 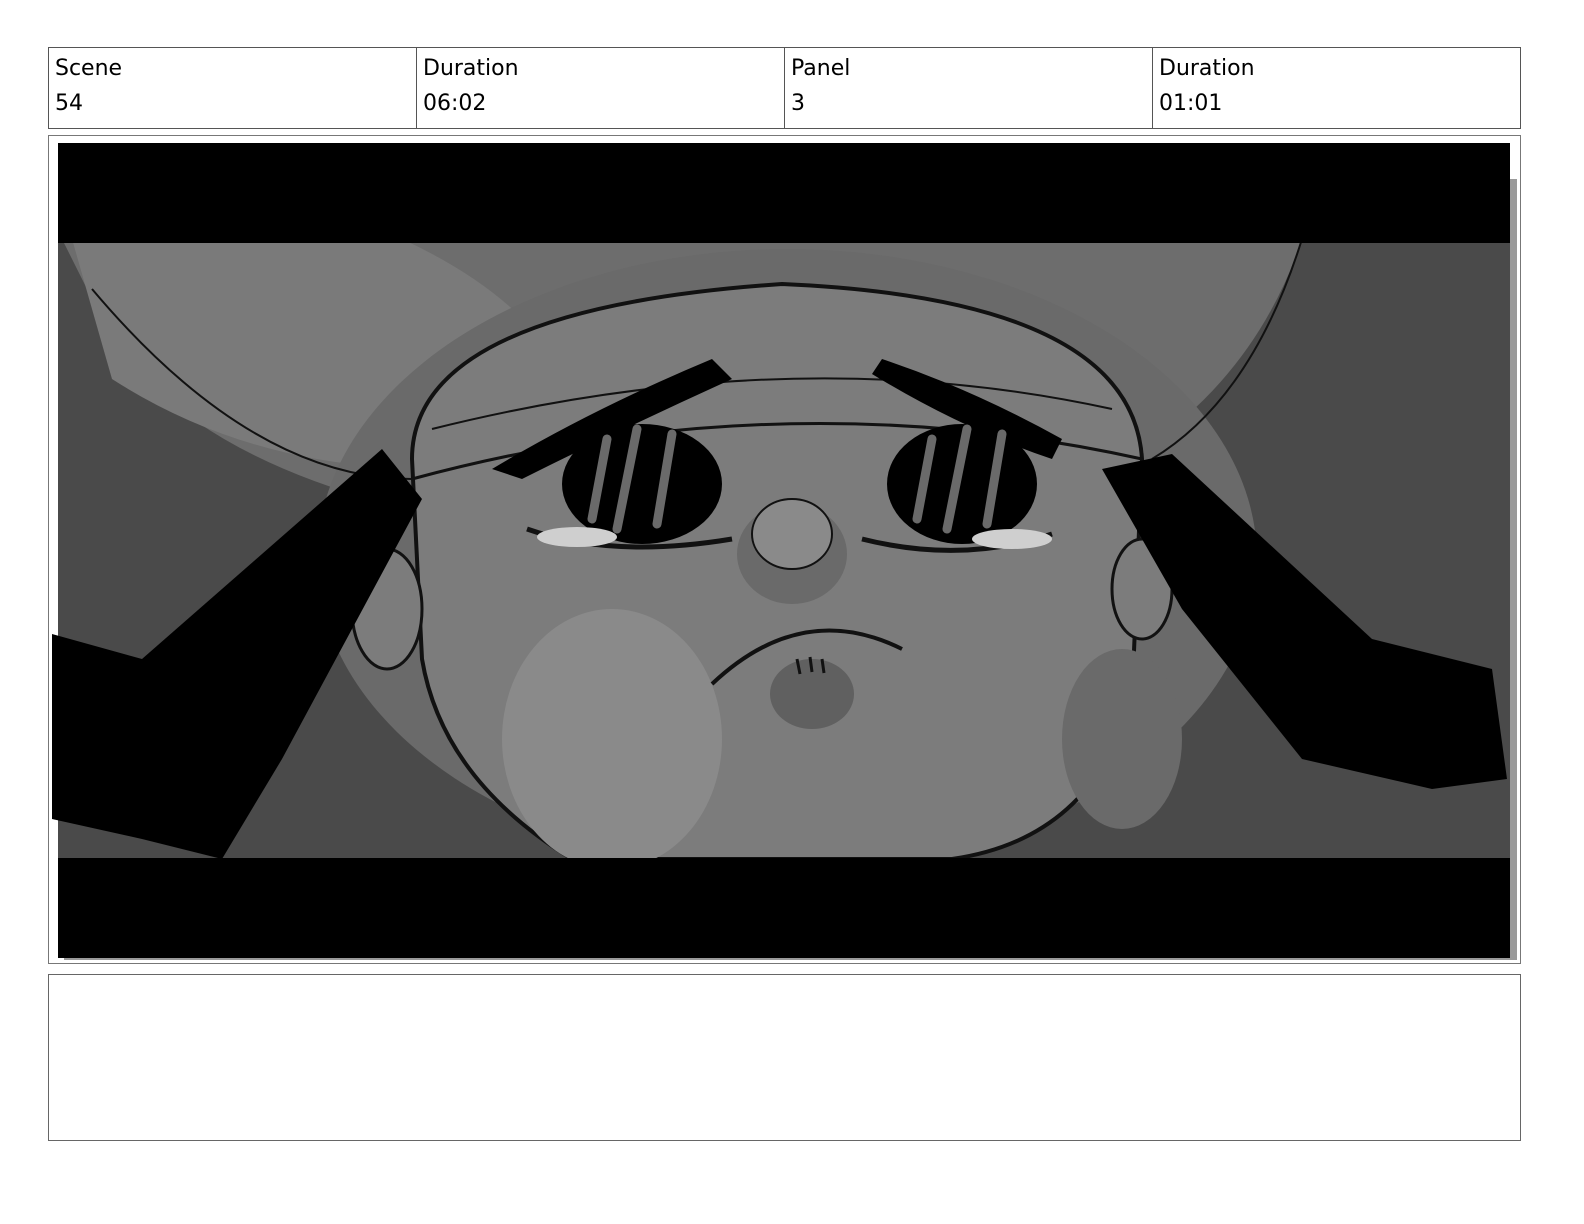 I want to click on scene-number: 54, so click(x=69, y=103).